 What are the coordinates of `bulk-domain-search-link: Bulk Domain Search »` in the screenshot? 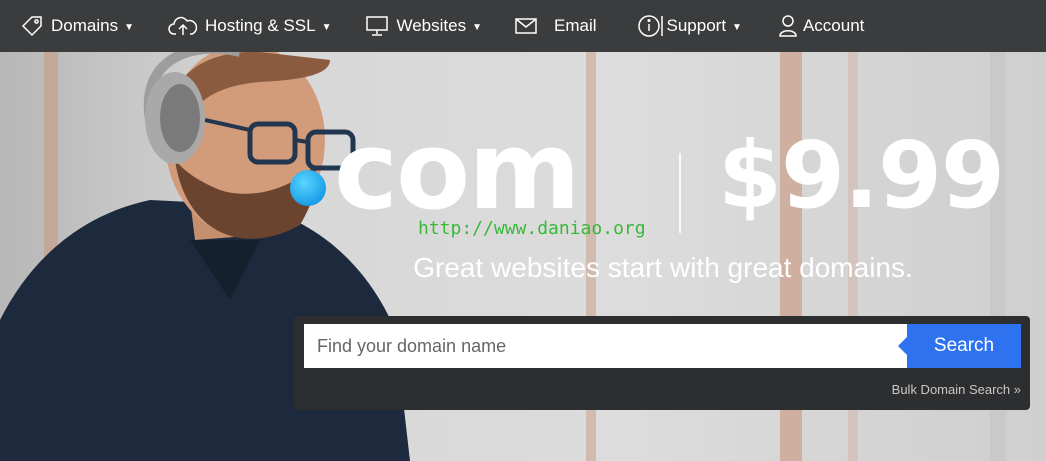 It's located at (956, 389).